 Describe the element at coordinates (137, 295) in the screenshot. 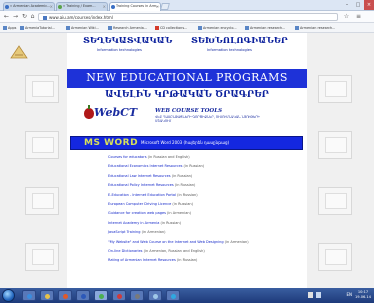

I see `taskbar-app-calculator` at that location.